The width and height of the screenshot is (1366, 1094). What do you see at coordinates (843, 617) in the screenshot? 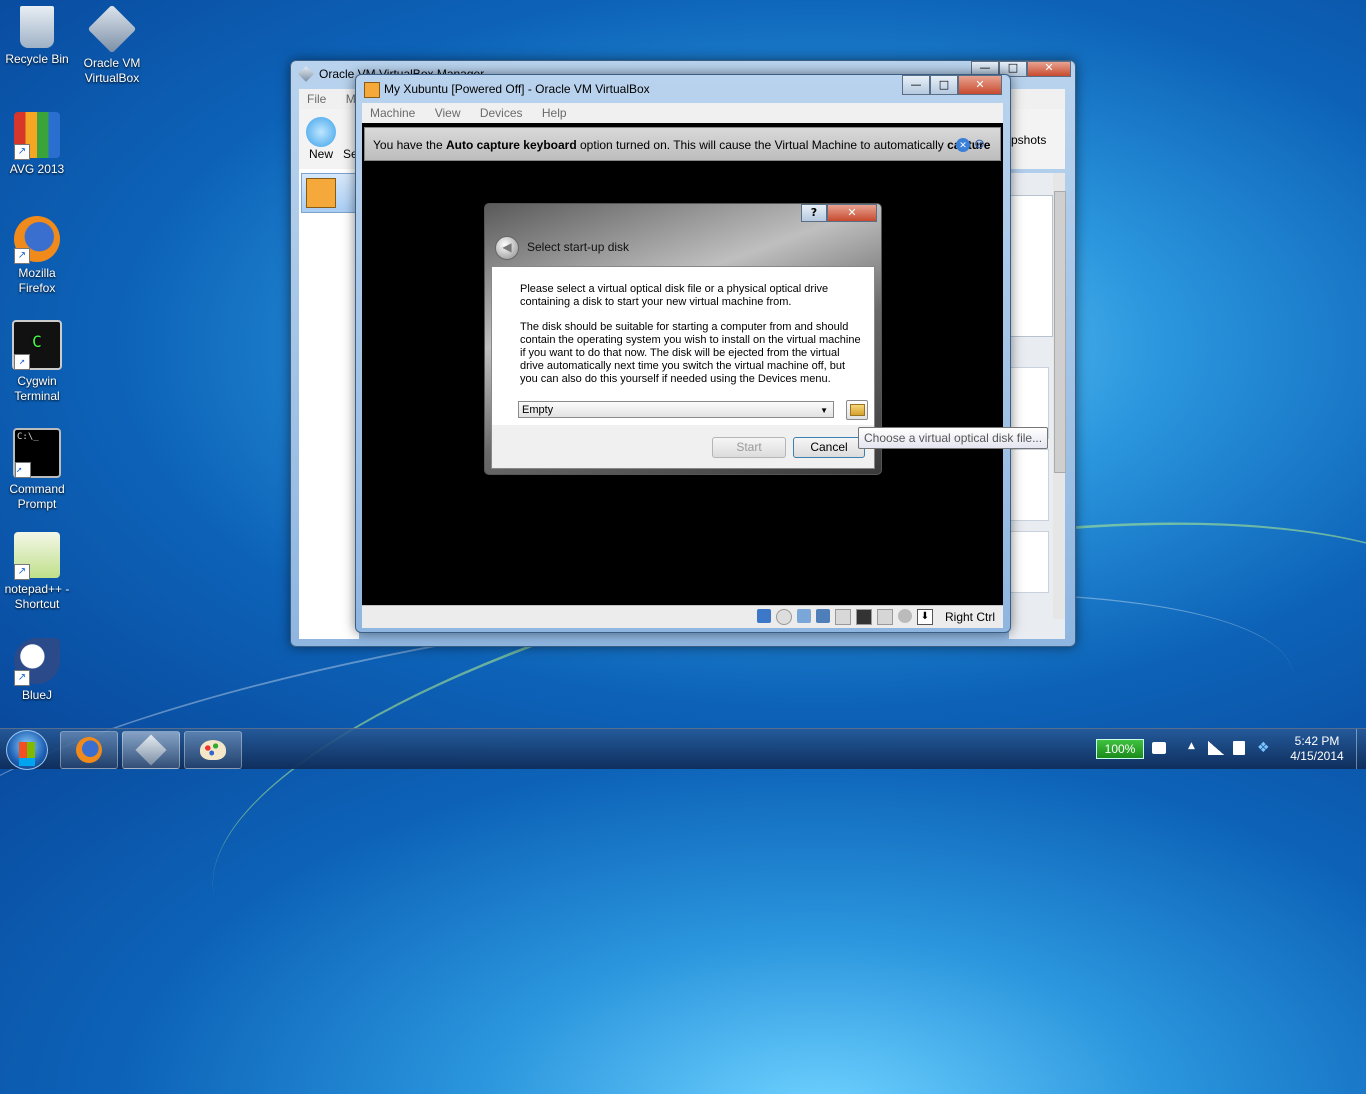
I see `shared-folders-status-icon` at bounding box center [843, 617].